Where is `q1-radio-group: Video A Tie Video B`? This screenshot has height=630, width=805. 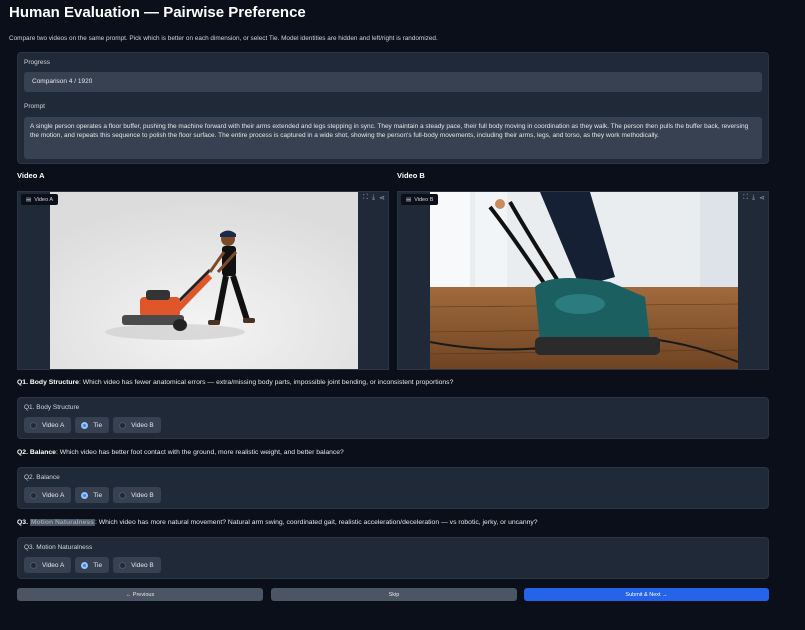
q1-radio-group: Video A Tie Video B is located at coordinates (92, 425).